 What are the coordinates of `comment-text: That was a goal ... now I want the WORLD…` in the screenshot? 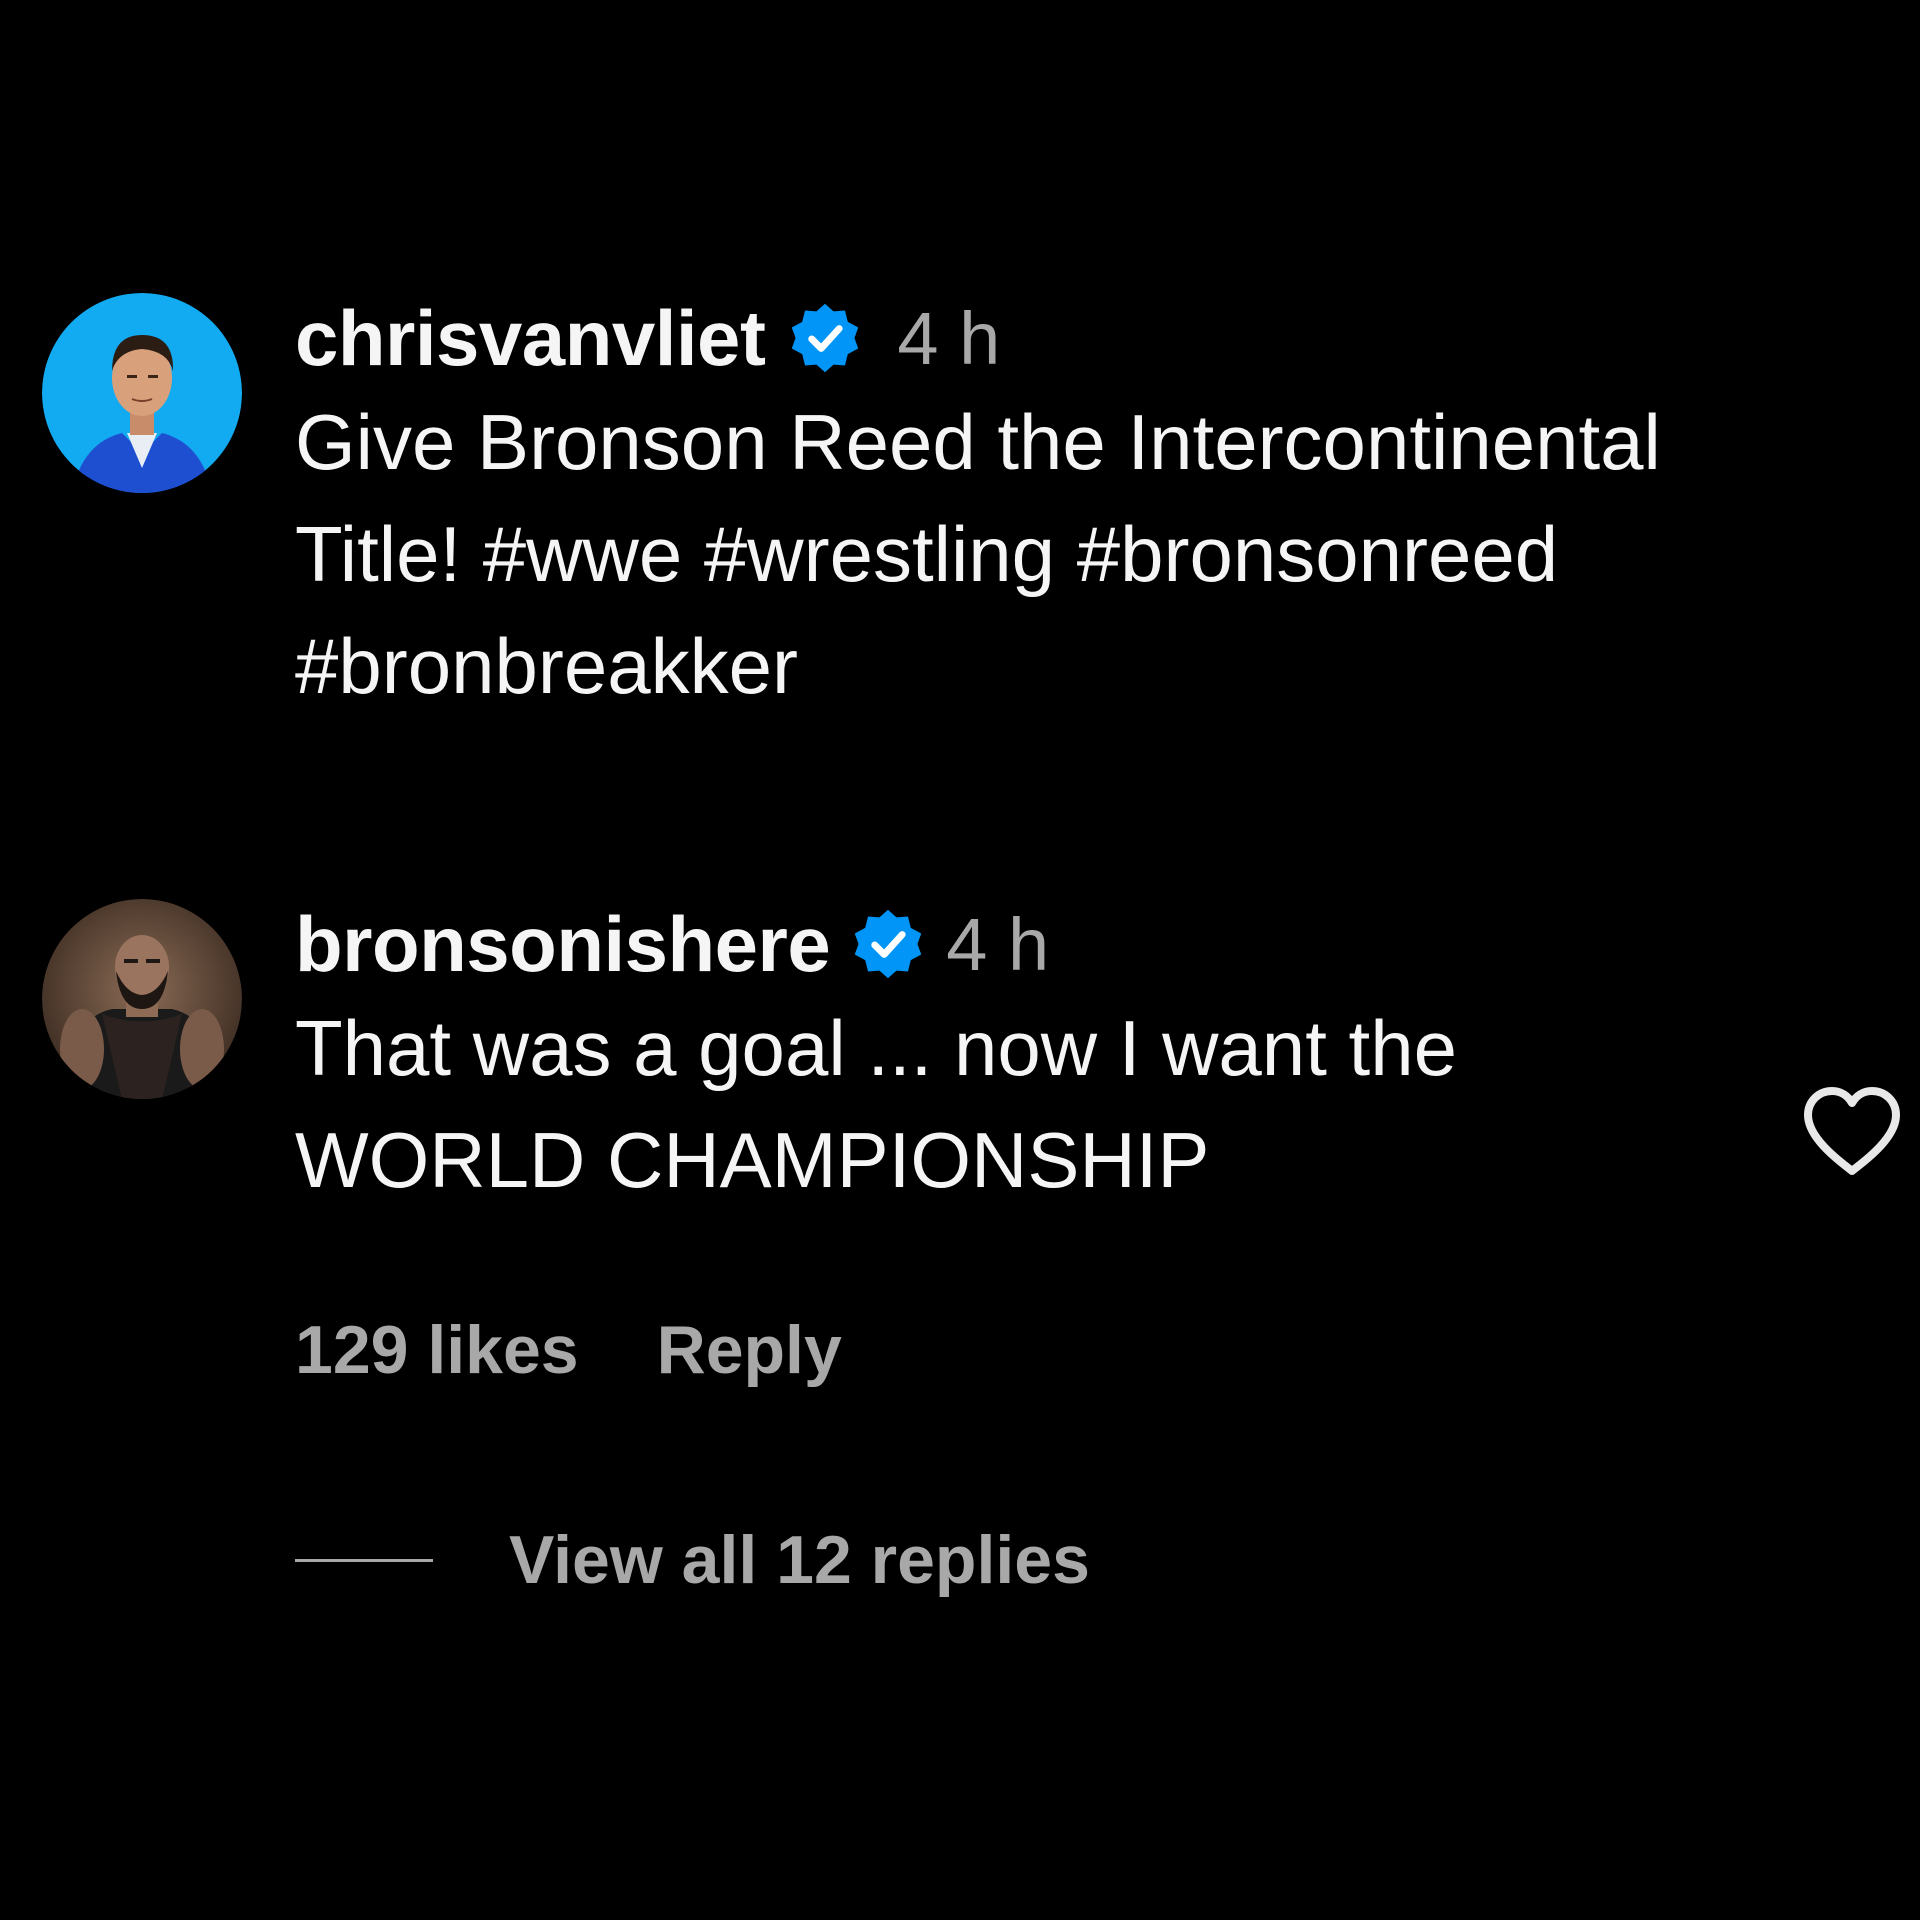 It's located at (876, 1104).